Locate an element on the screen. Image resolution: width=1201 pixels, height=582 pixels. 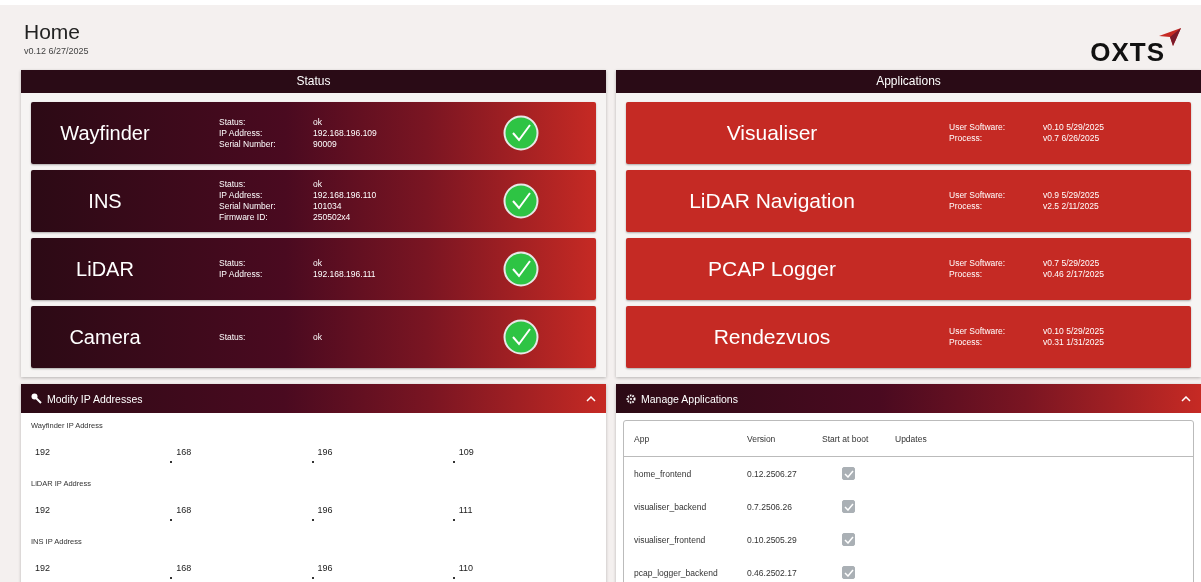
field-value: 90009 is located at coordinates (325, 144).